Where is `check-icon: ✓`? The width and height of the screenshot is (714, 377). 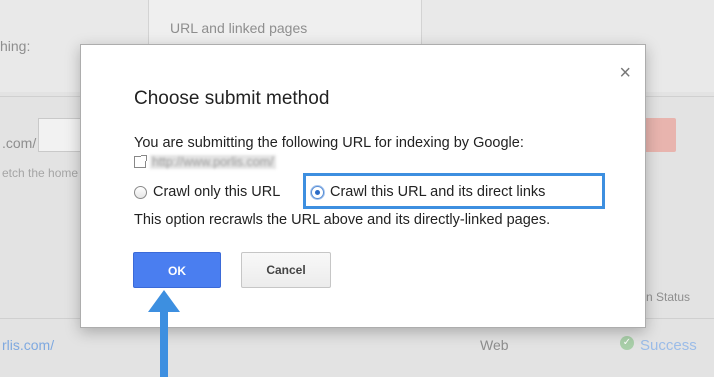 check-icon: ✓ is located at coordinates (627, 343).